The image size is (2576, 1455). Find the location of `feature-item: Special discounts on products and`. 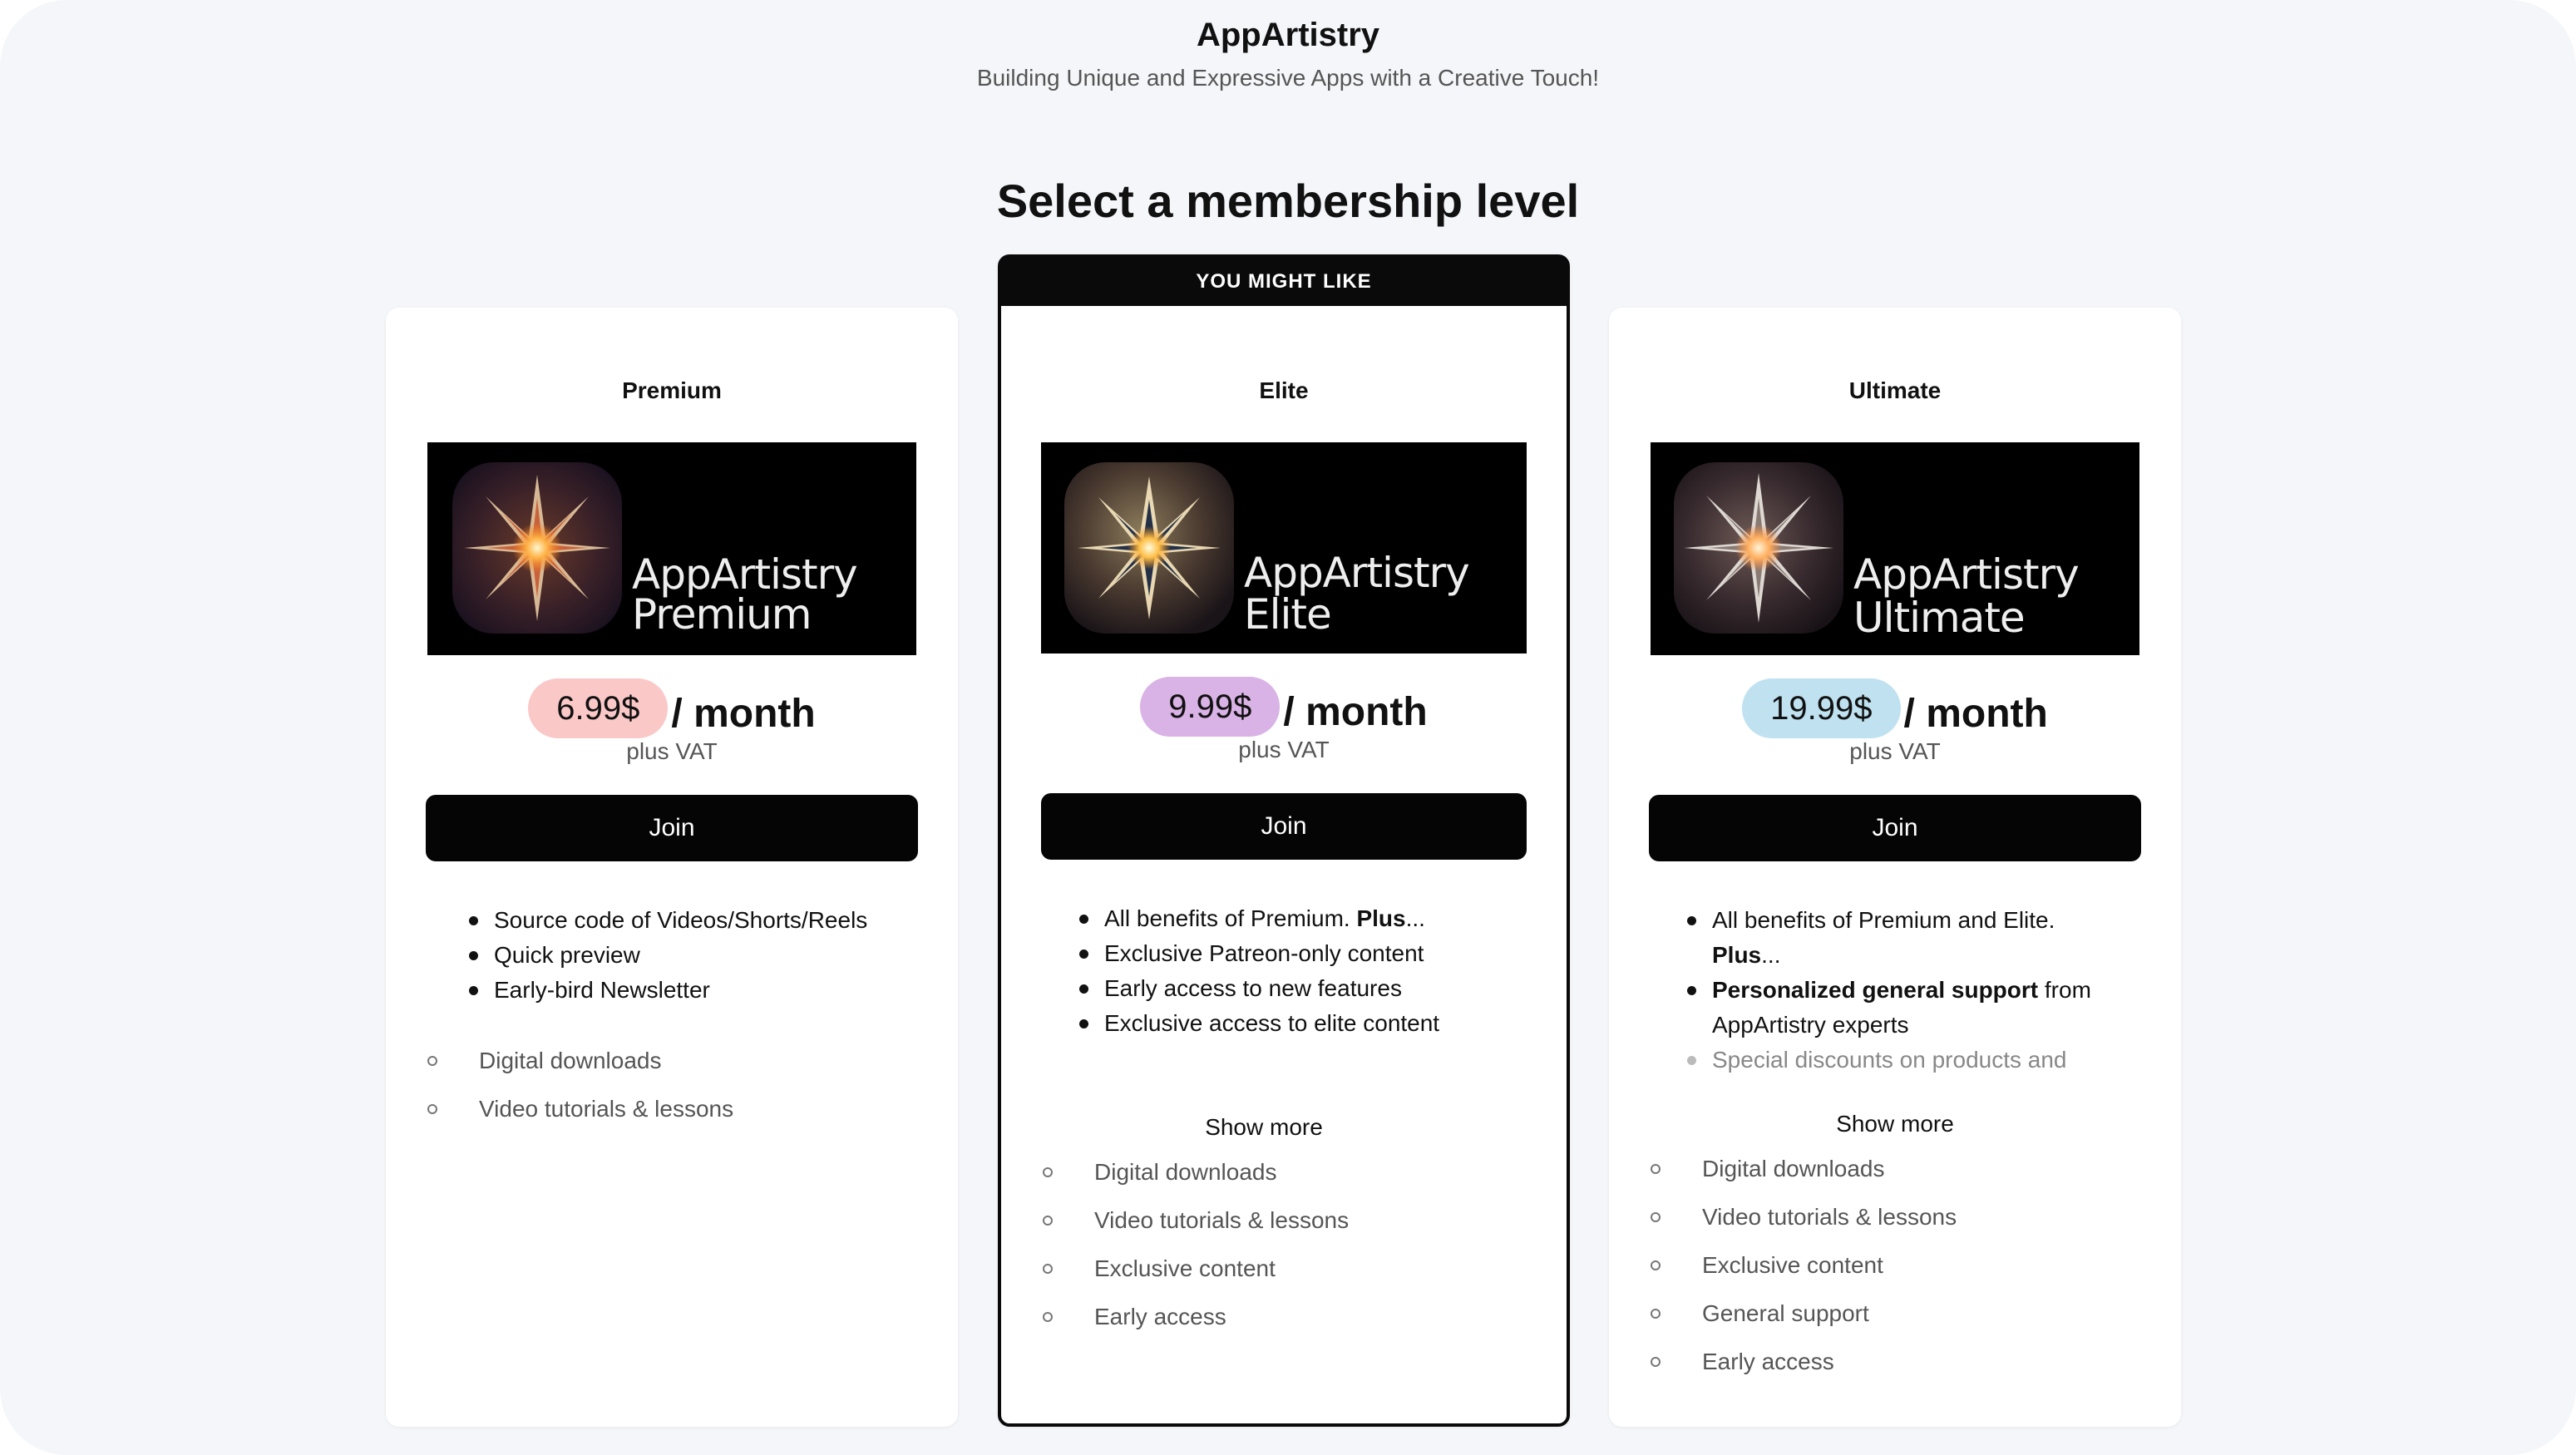

feature-item: Special discounts on products and is located at coordinates (1899, 1060).